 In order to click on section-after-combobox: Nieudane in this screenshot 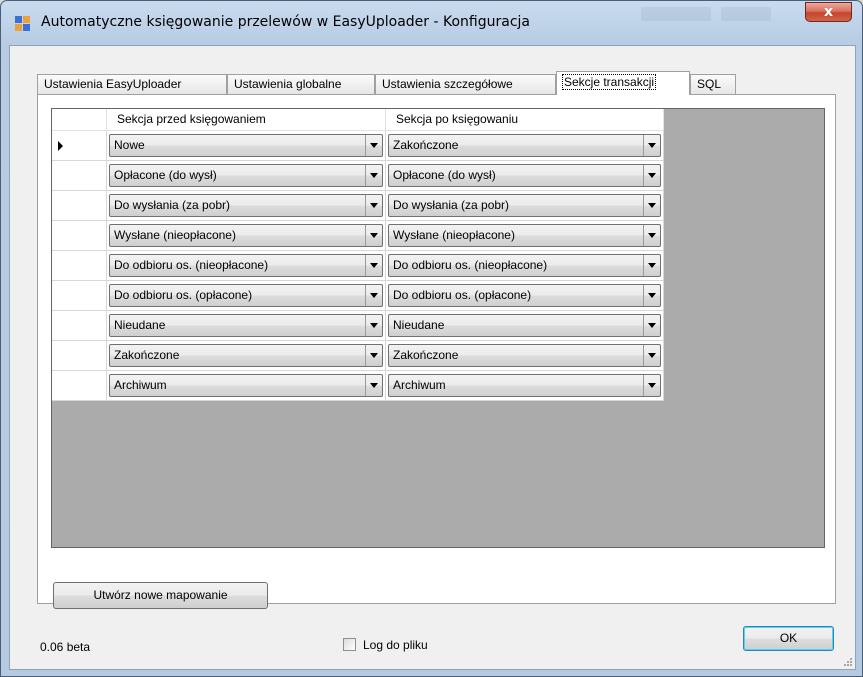, I will do `click(524, 325)`.